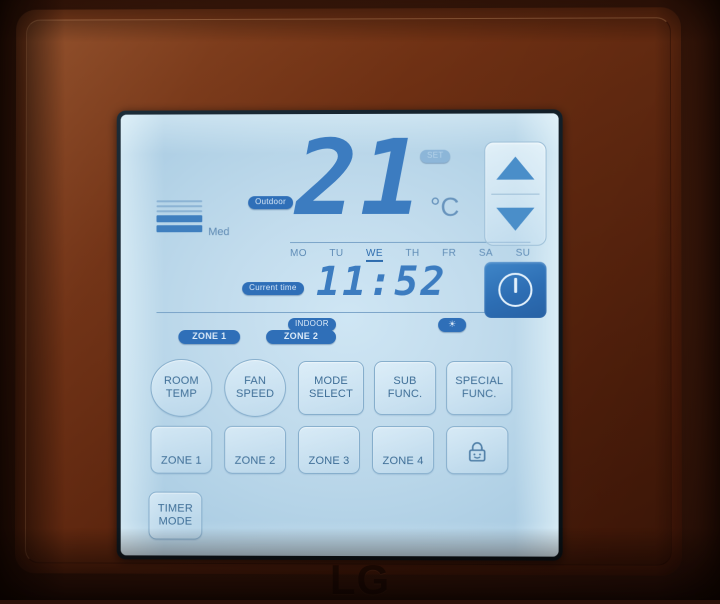 This screenshot has height=604, width=720. What do you see at coordinates (360, 178) in the screenshot?
I see `outdoor-temperature-value: 21` at bounding box center [360, 178].